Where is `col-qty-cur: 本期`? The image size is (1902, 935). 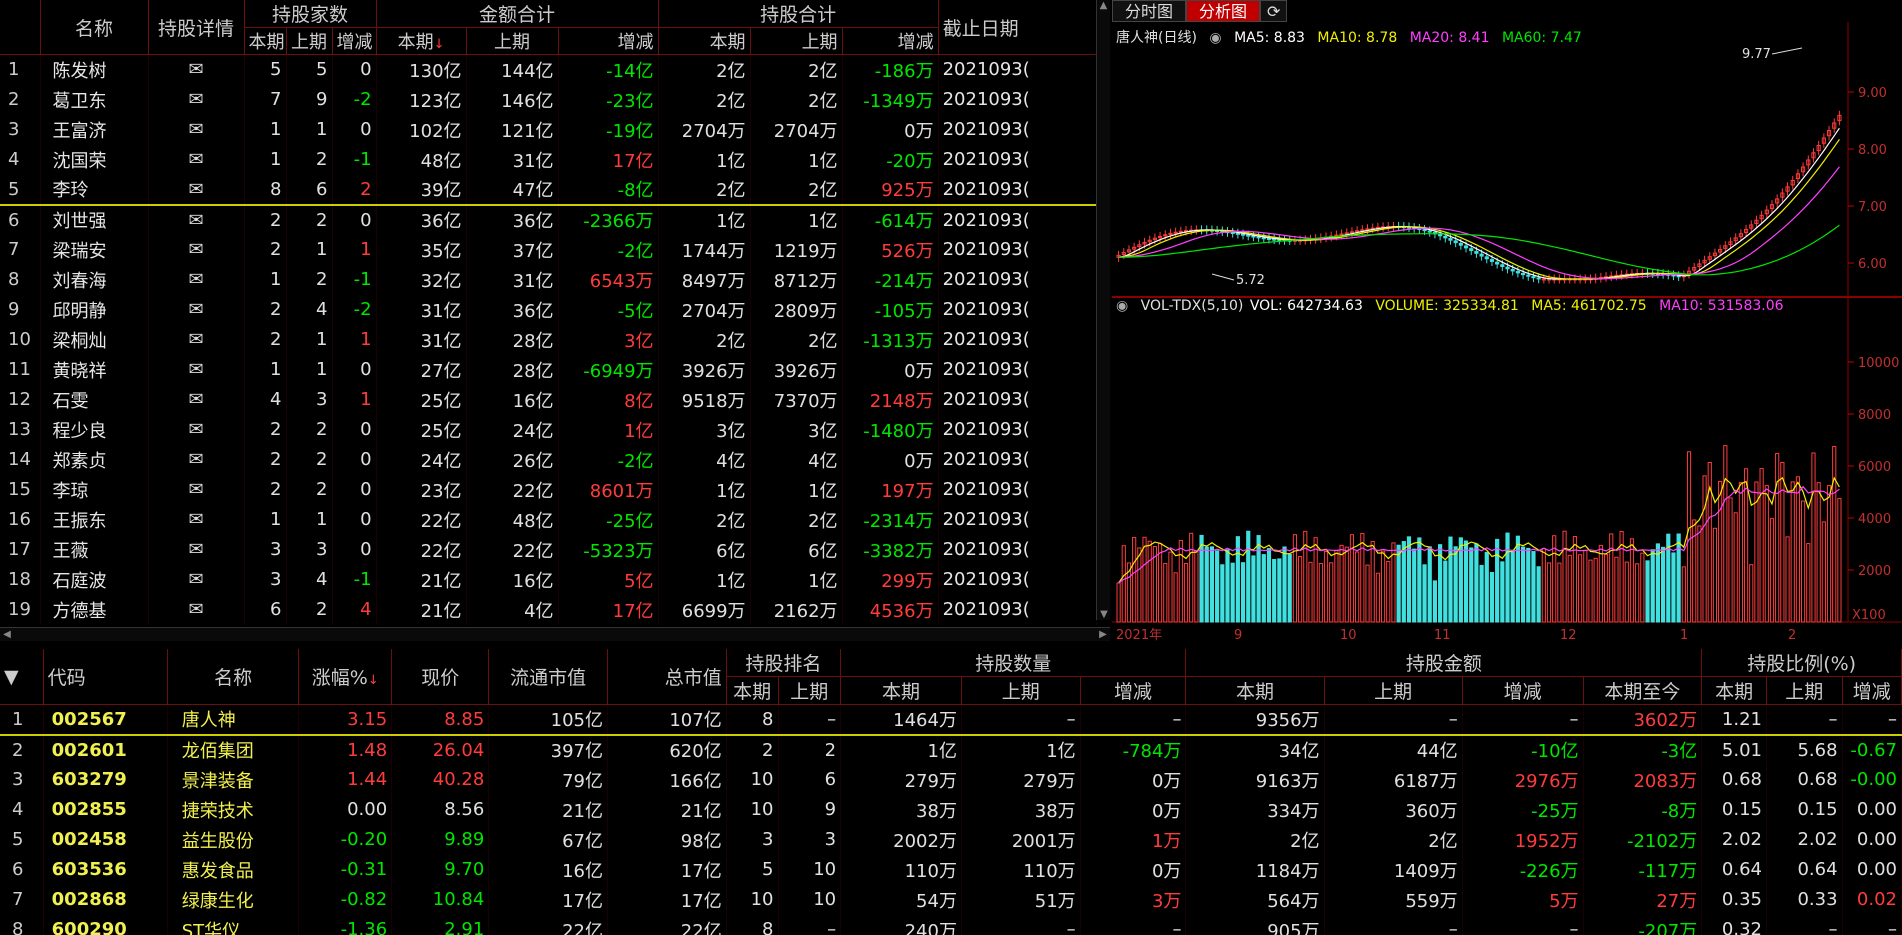
col-qty-cur: 本期 is located at coordinates (901, 690).